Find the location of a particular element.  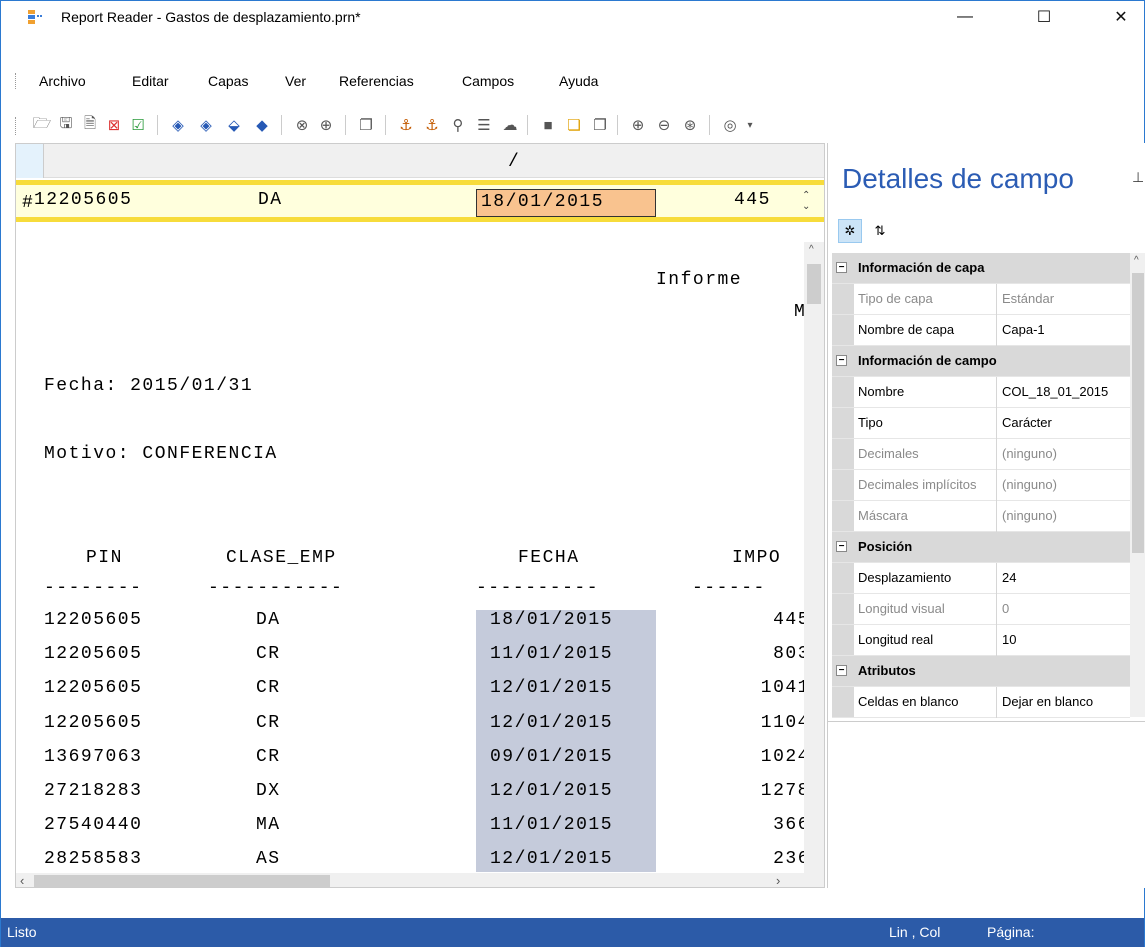

row-importe: 1041 is located at coordinates (785, 688).